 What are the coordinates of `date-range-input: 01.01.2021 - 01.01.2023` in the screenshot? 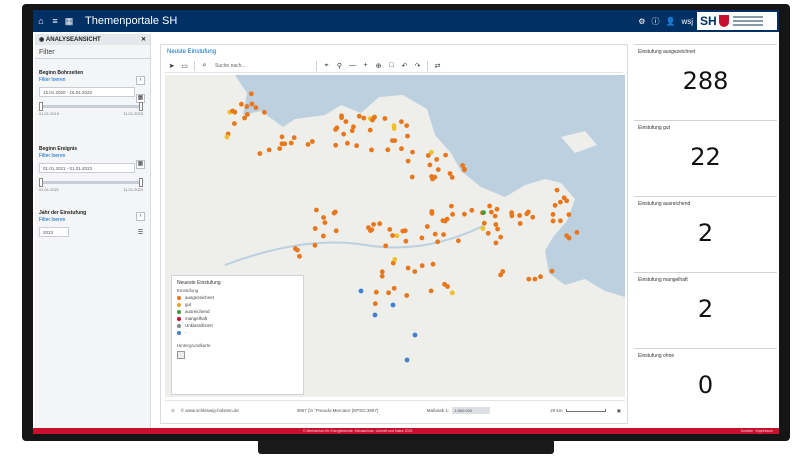 It's located at (87, 168).